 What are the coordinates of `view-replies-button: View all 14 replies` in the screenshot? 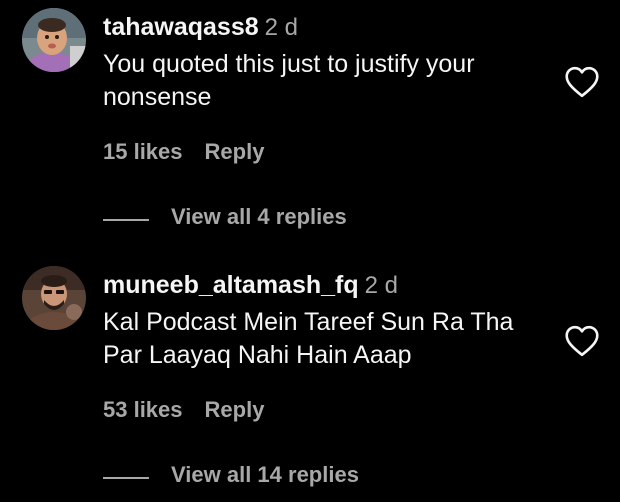 It's located at (231, 475).